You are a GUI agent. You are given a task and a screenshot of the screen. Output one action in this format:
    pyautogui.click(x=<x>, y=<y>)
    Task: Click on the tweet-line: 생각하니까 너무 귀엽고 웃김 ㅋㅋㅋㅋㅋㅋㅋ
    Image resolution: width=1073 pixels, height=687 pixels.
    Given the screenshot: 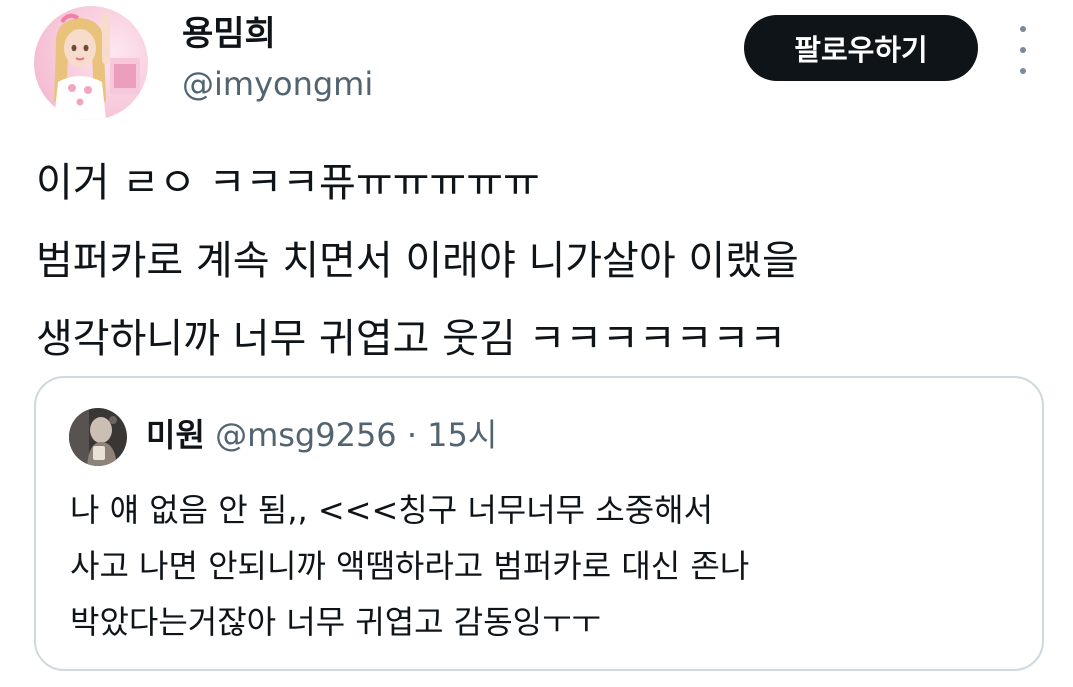 What is the action you would take?
    pyautogui.click(x=411, y=339)
    